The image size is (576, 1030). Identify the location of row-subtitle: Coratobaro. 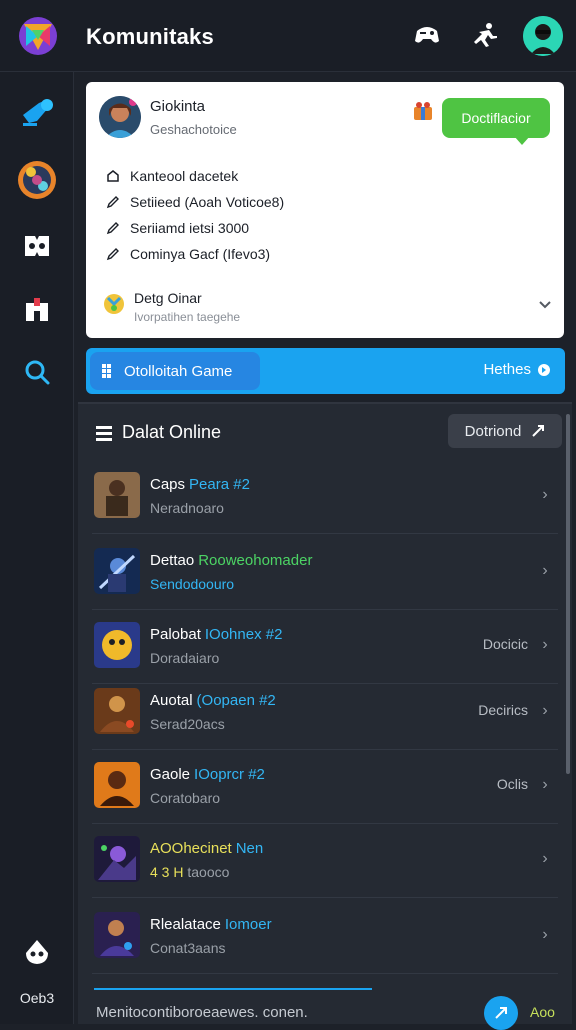
(185, 798).